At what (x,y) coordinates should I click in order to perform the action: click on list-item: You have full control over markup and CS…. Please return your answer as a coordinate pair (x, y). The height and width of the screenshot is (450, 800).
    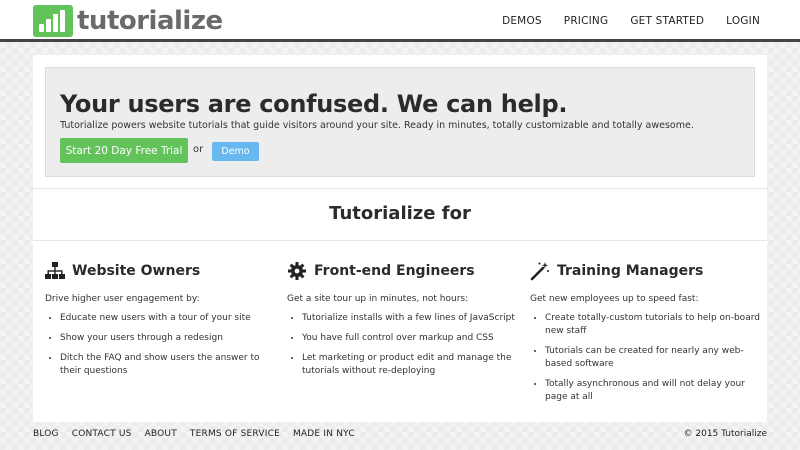
    Looking at the image, I should click on (409, 338).